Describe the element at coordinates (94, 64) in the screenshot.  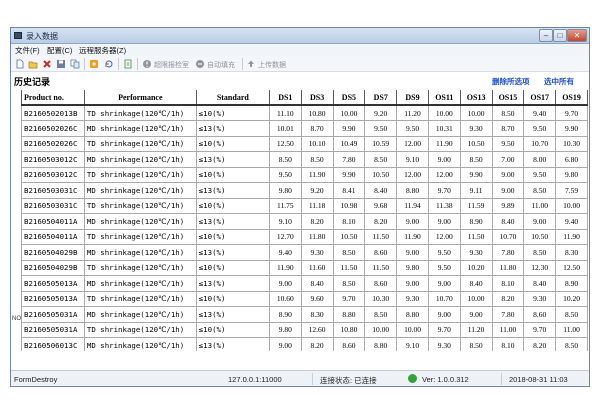
I see `export-icon` at that location.